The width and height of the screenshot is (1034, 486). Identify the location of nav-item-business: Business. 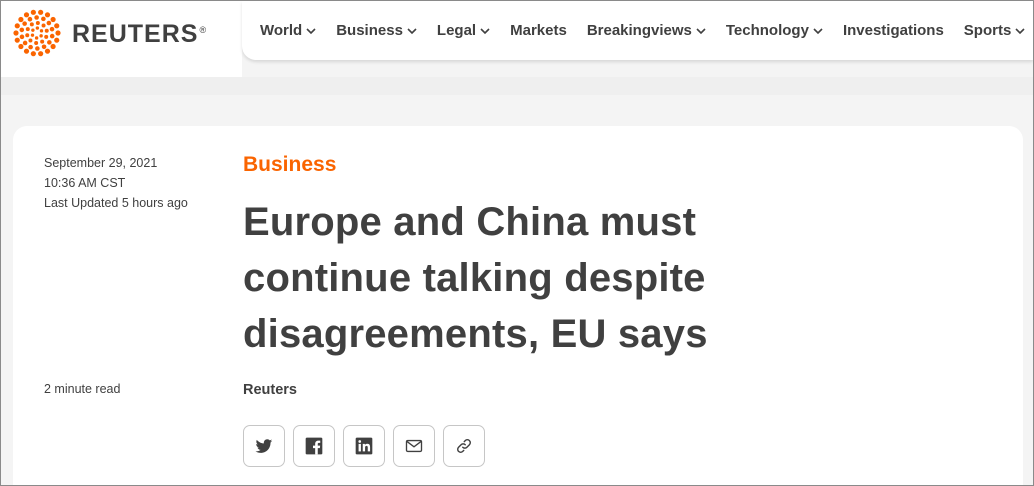
(376, 30).